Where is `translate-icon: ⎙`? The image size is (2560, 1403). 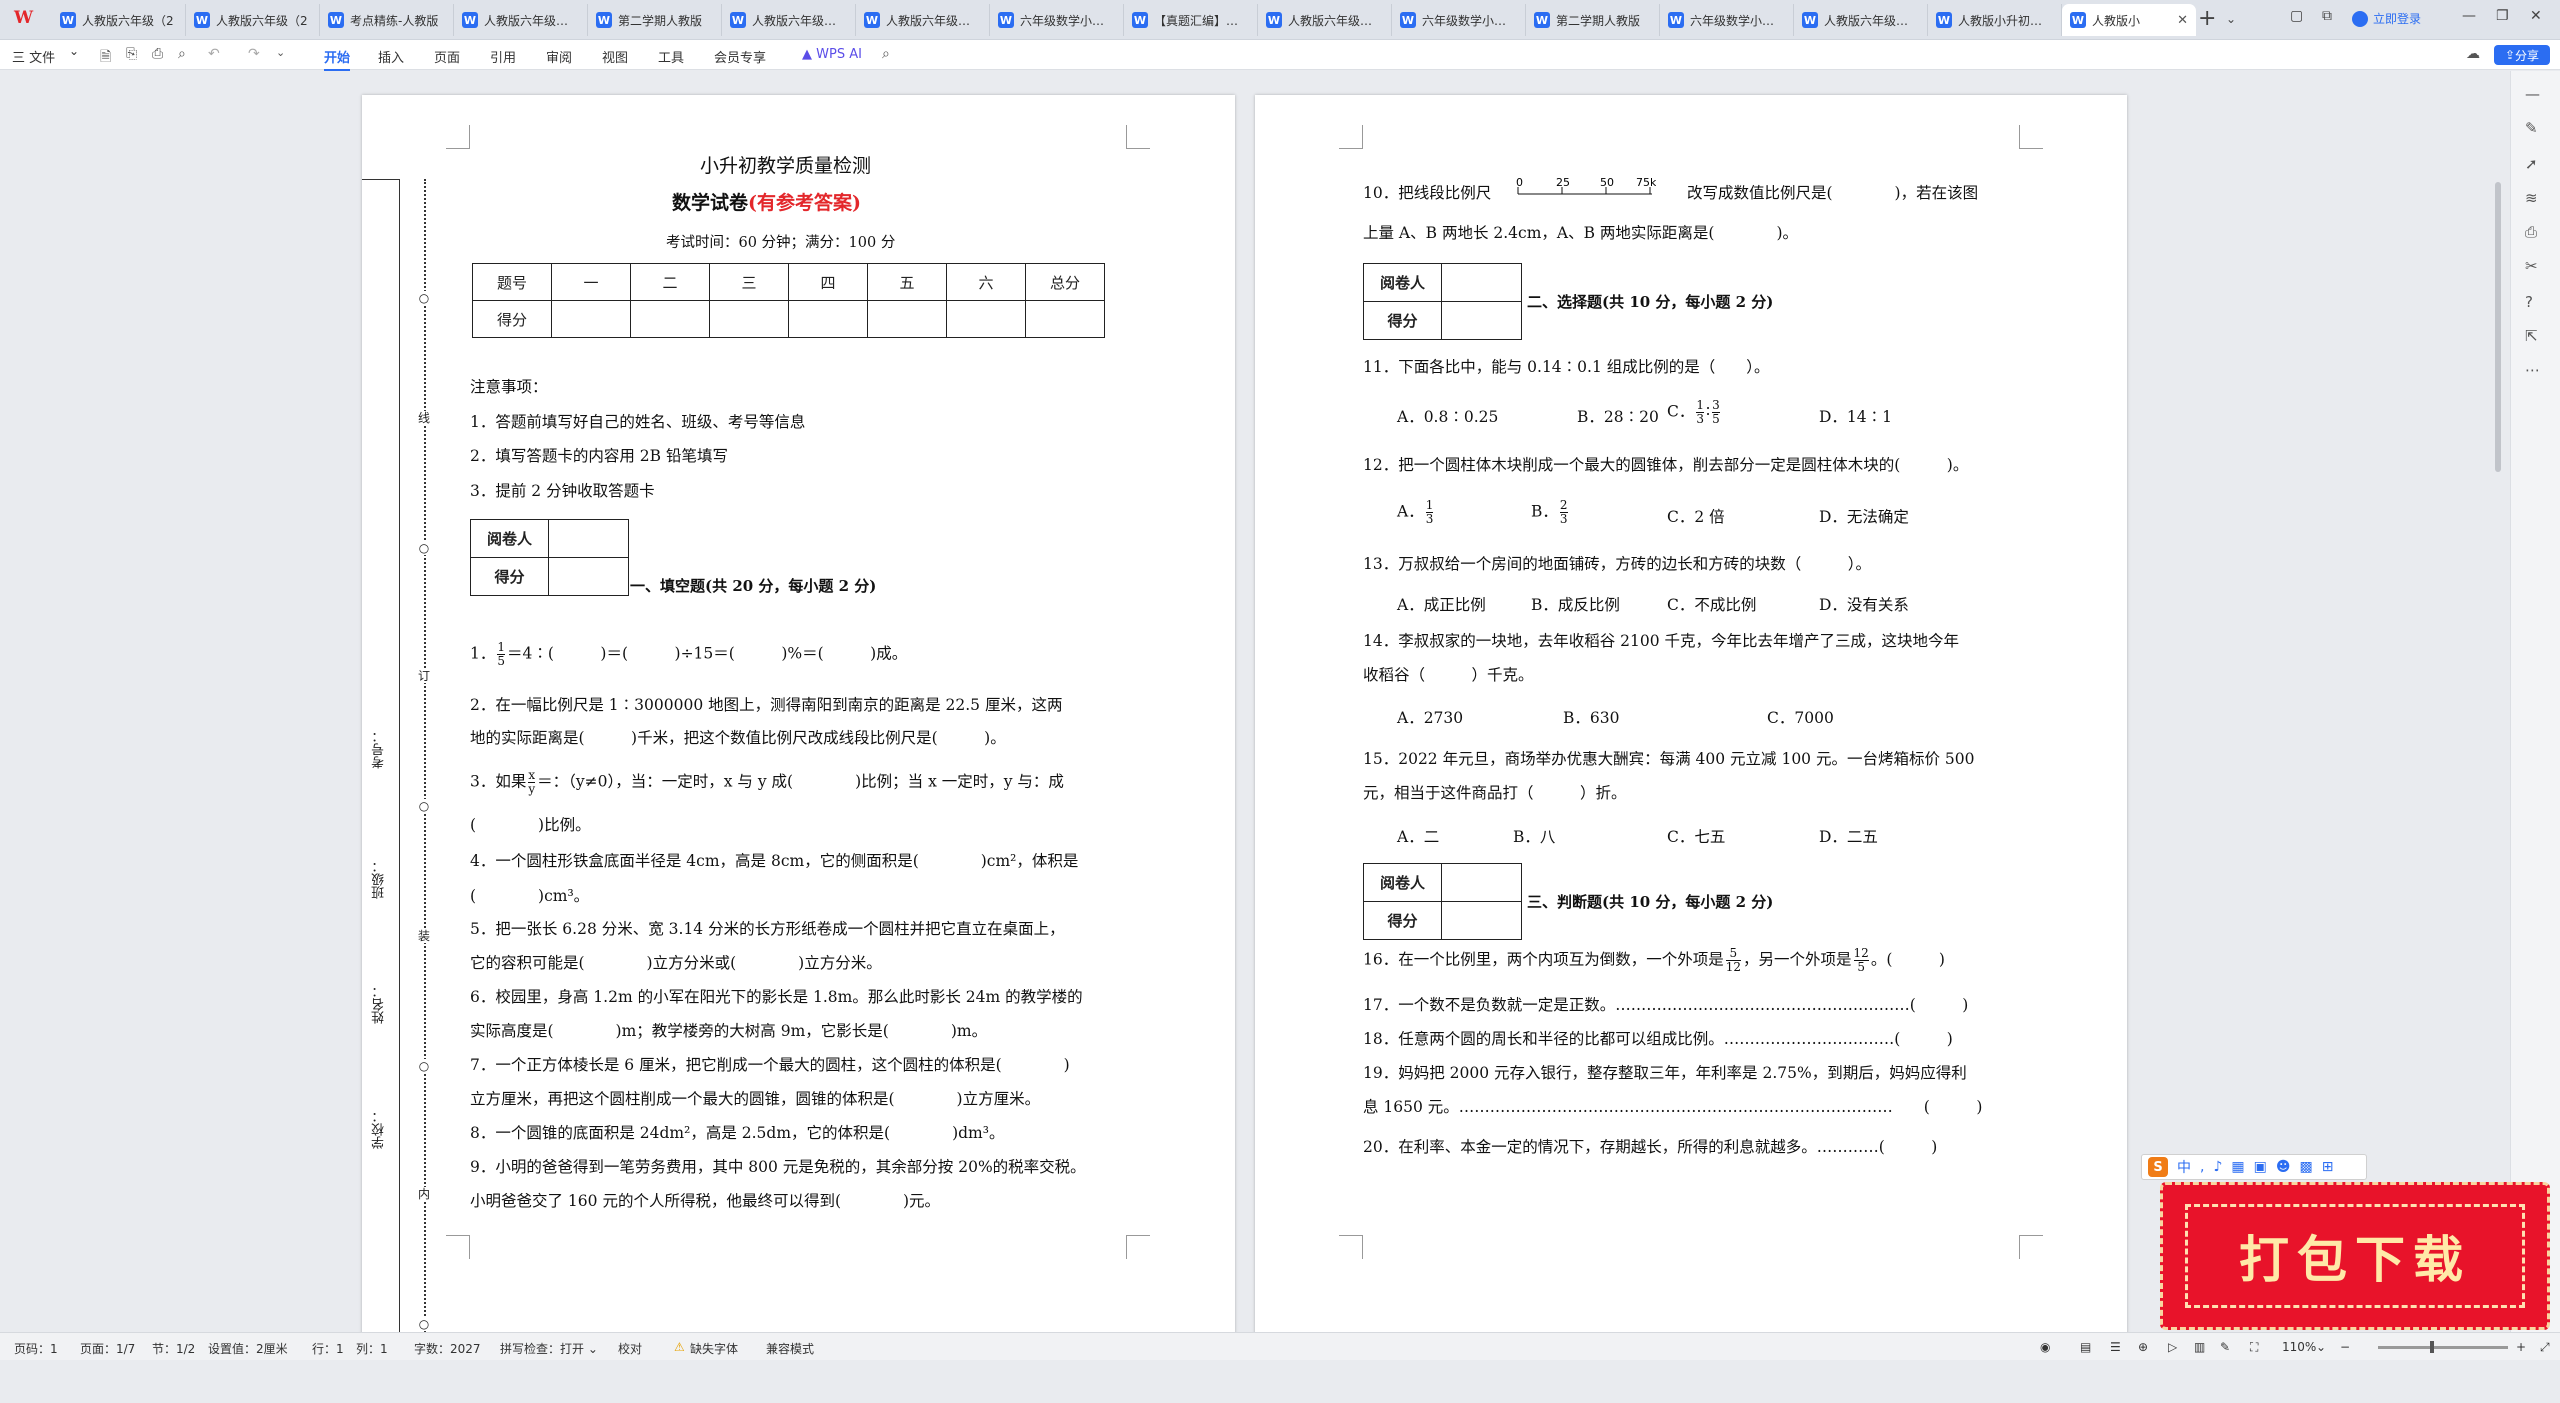
translate-icon: ⎙ is located at coordinates (2531, 232).